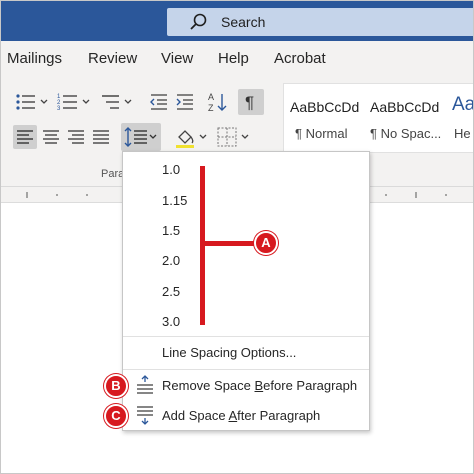  I want to click on svg-text: 3, so click(59, 108).